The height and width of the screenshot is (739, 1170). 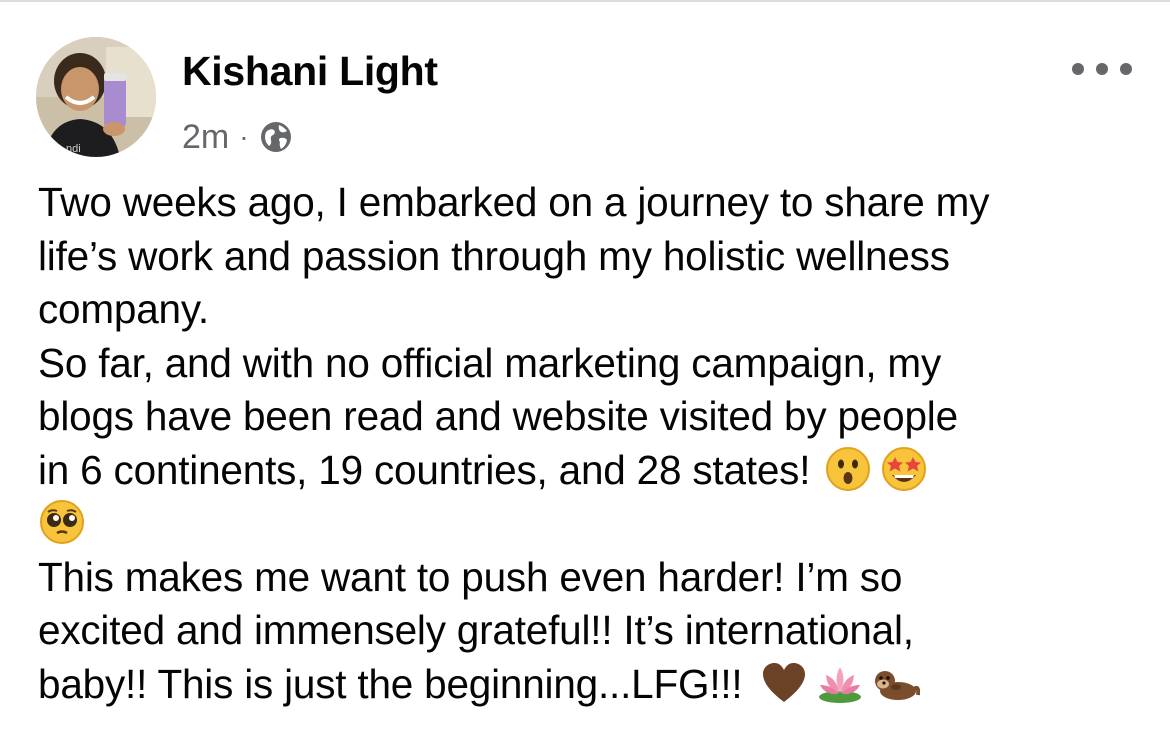 I want to click on lotus-emoji, so click(x=840, y=683).